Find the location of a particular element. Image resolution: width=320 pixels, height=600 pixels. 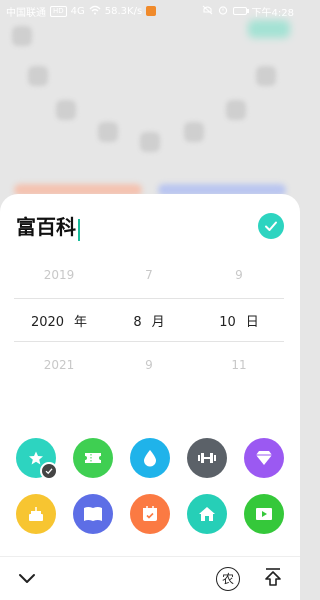

category-video-button is located at coordinates (264, 514).